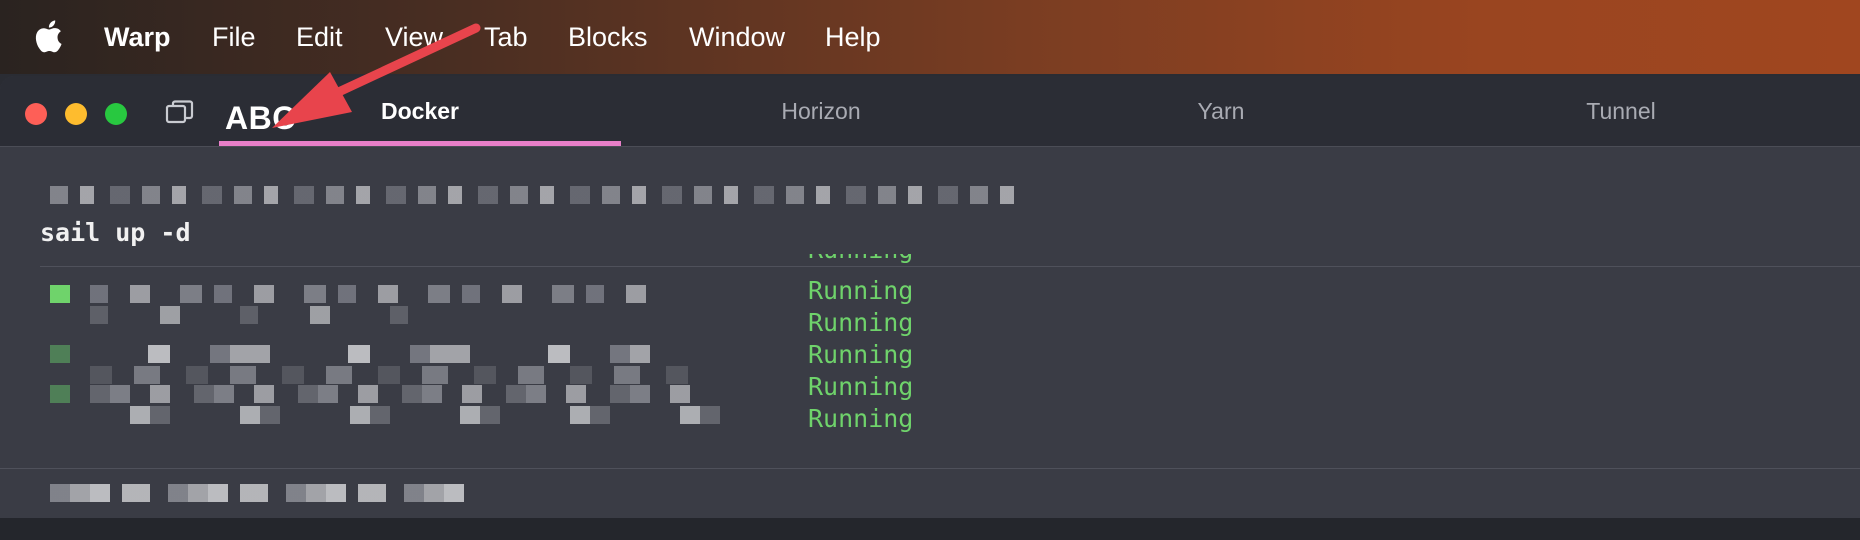 The height and width of the screenshot is (540, 1860). What do you see at coordinates (76, 114) in the screenshot?
I see `minimize-window-button` at bounding box center [76, 114].